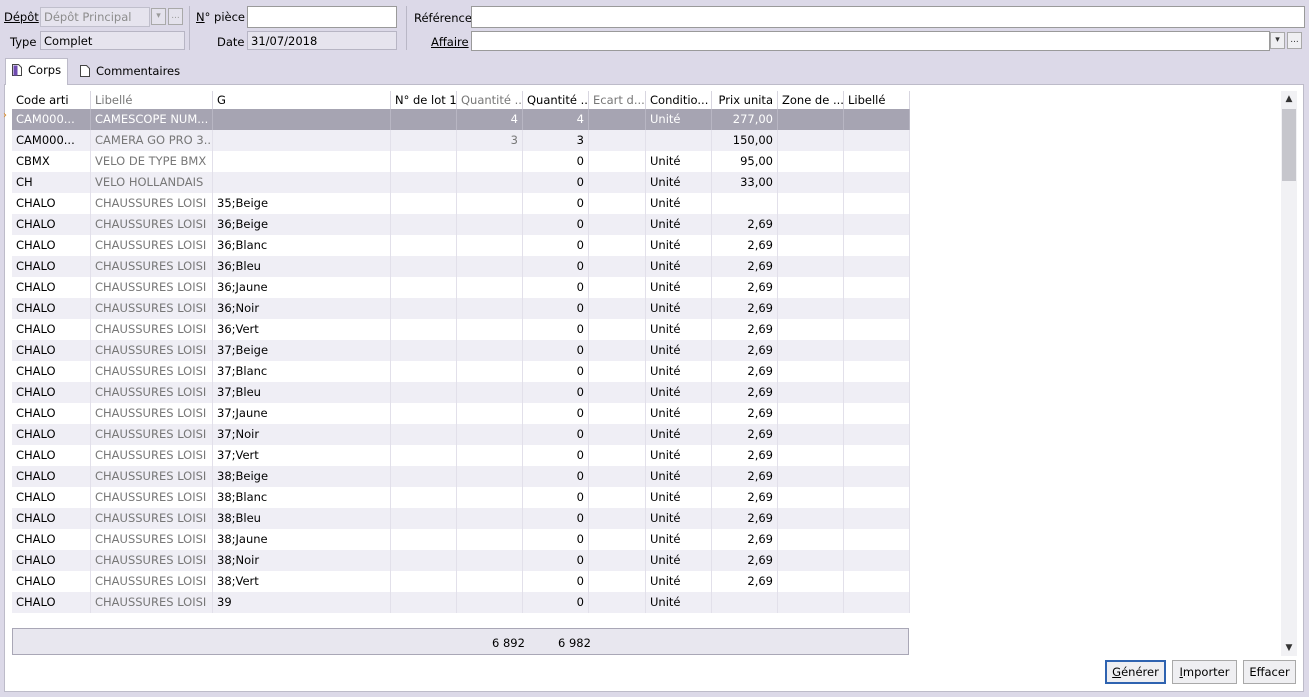 The image size is (1309, 697). I want to click on cell-gamme: 38;Noir, so click(302, 560).